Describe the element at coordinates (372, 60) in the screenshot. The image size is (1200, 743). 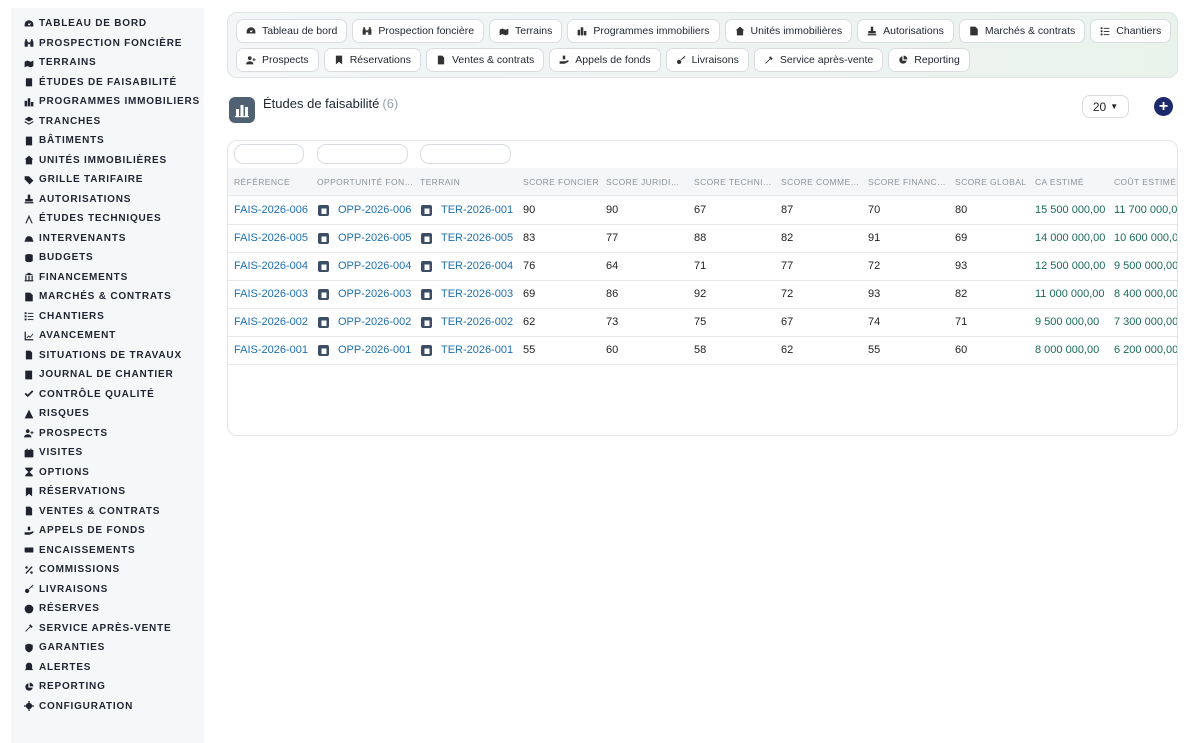
I see `nav-button-reservations: Réservations` at that location.